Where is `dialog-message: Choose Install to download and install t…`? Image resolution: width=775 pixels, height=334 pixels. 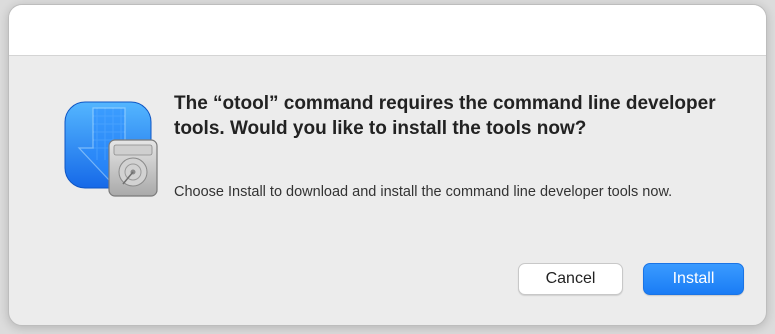
dialog-message: Choose Install to download and install t… is located at coordinates (423, 192).